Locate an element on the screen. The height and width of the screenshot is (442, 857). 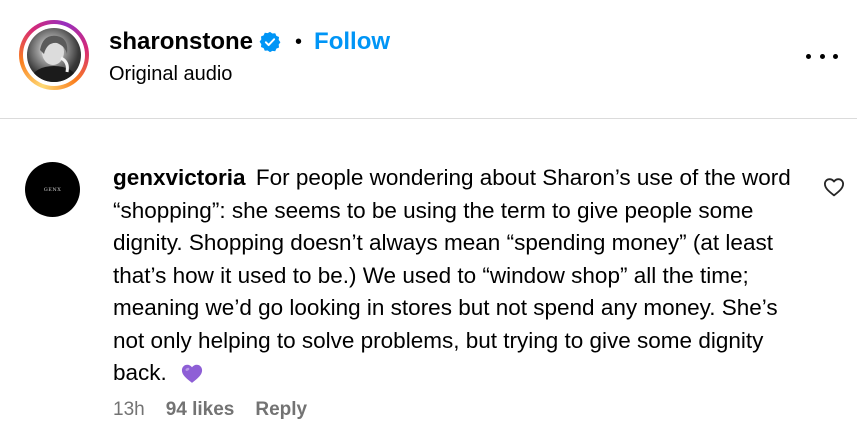
header-divider is located at coordinates (428, 118).